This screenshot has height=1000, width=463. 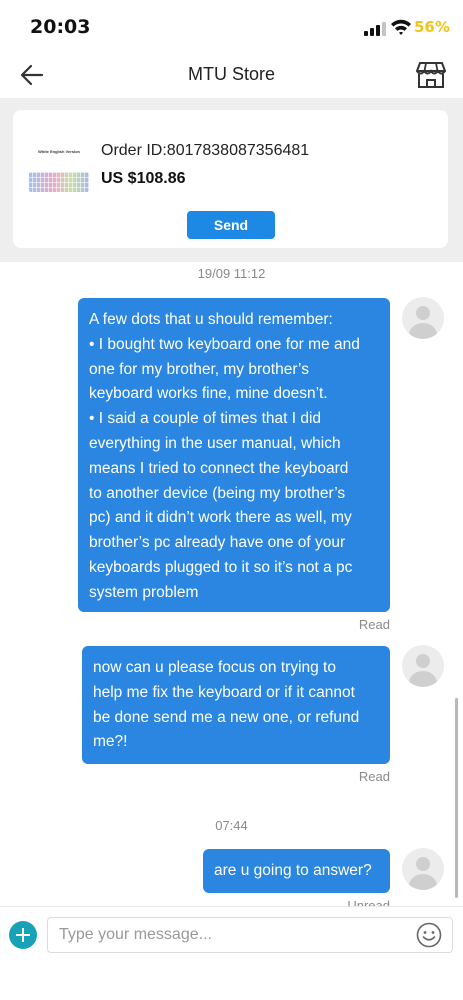 I want to click on signal-icon, so click(x=375, y=29).